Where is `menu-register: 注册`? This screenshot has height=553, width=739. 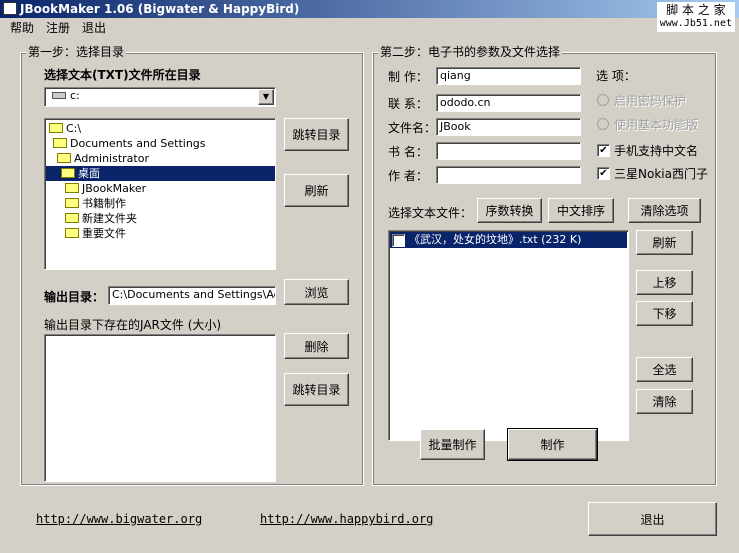
menu-register: 注册 is located at coordinates (58, 28).